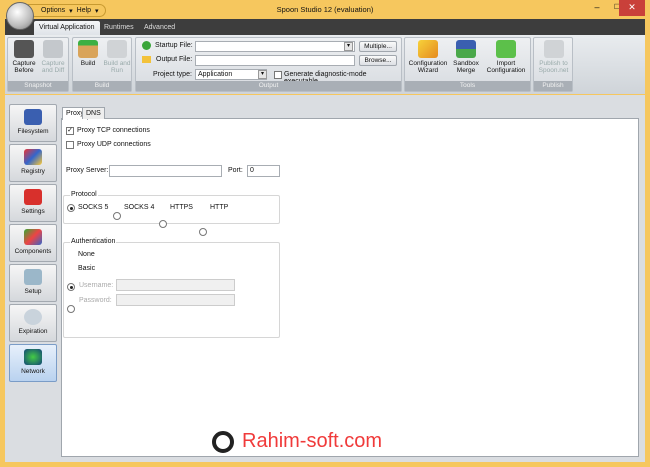 The height and width of the screenshot is (467, 650). I want to click on socks4-label: SOCKS 4, so click(139, 207).